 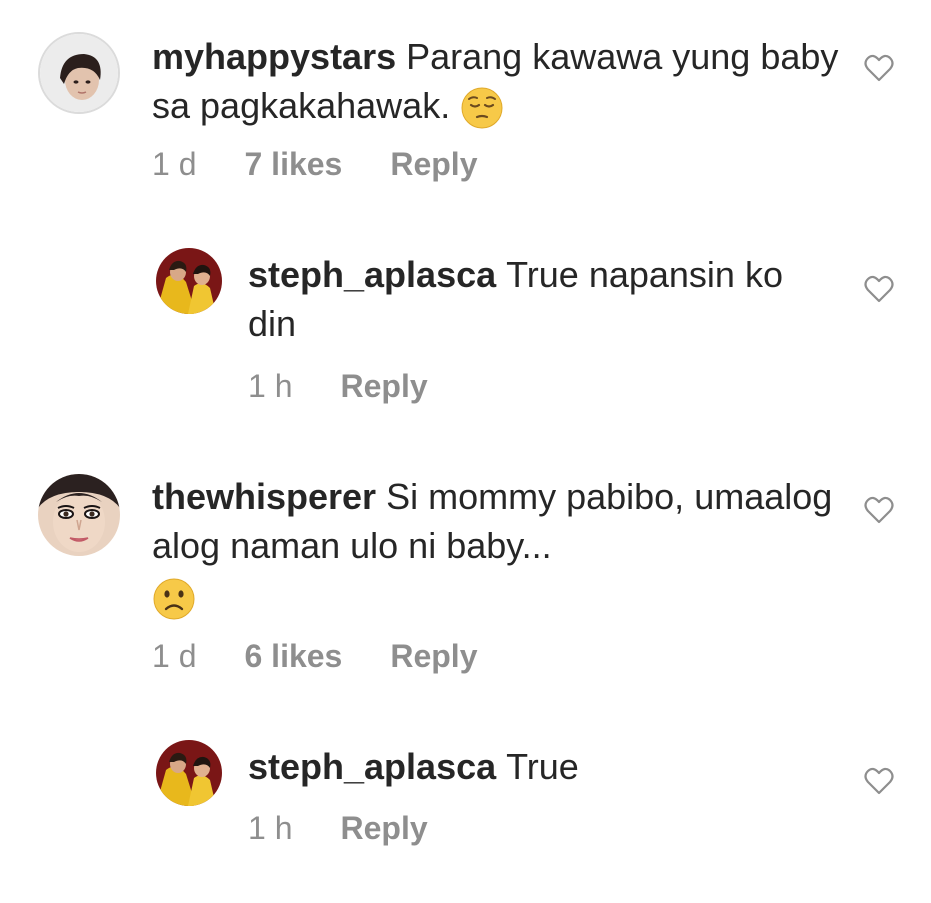 What do you see at coordinates (542, 766) in the screenshot?
I see `comment-body: True` at bounding box center [542, 766].